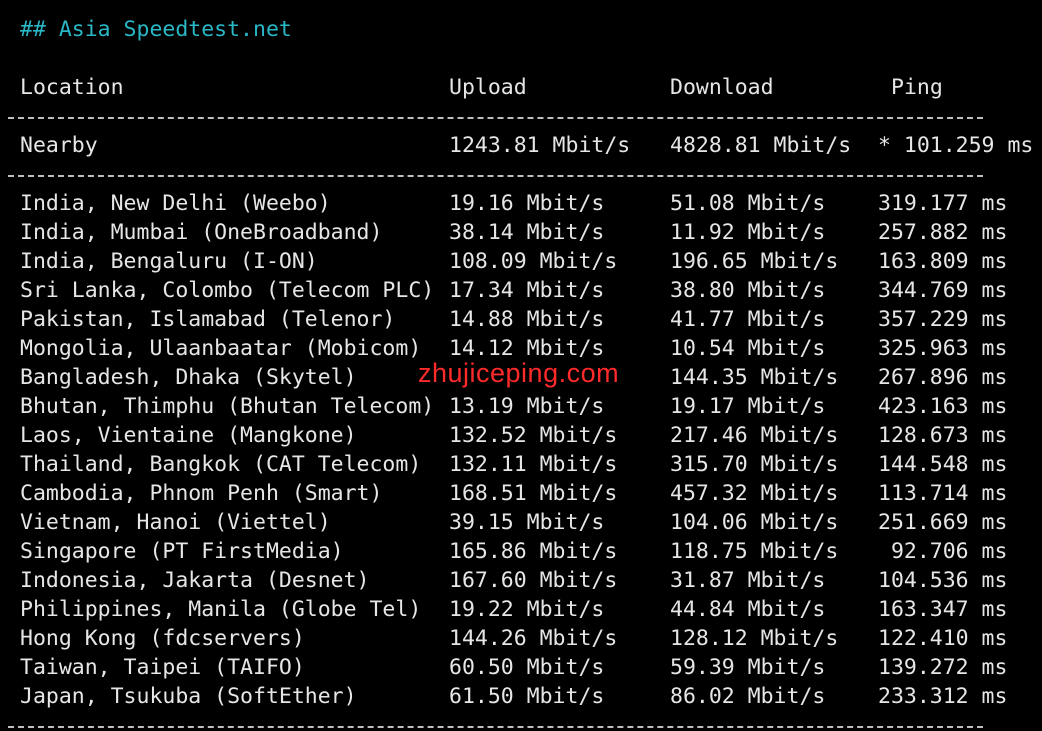 The height and width of the screenshot is (731, 1042). What do you see at coordinates (533, 493) in the screenshot?
I see `row-upload: 168.51 Mbit/s` at bounding box center [533, 493].